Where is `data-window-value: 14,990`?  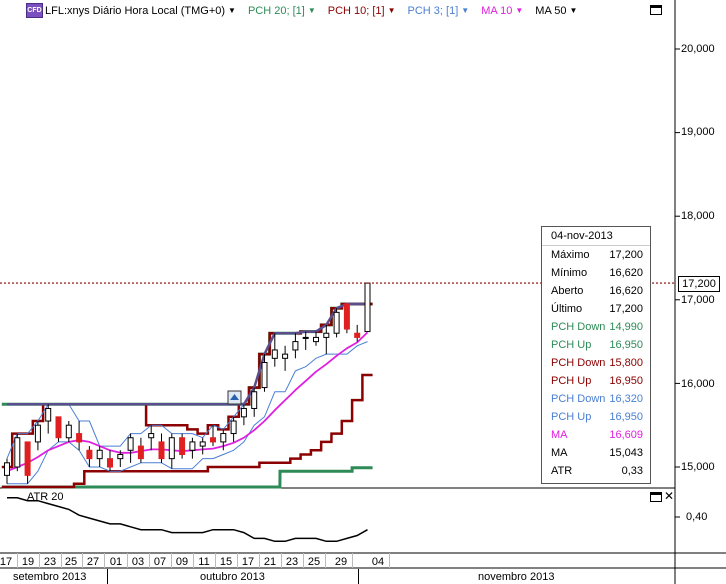 data-window-value: 14,990 is located at coordinates (626, 327).